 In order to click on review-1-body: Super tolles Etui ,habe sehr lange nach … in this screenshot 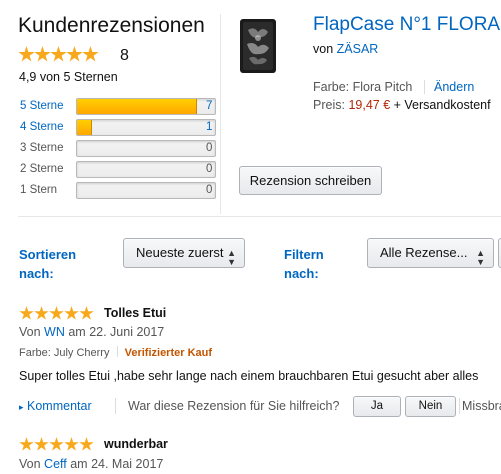, I will do `click(249, 376)`.